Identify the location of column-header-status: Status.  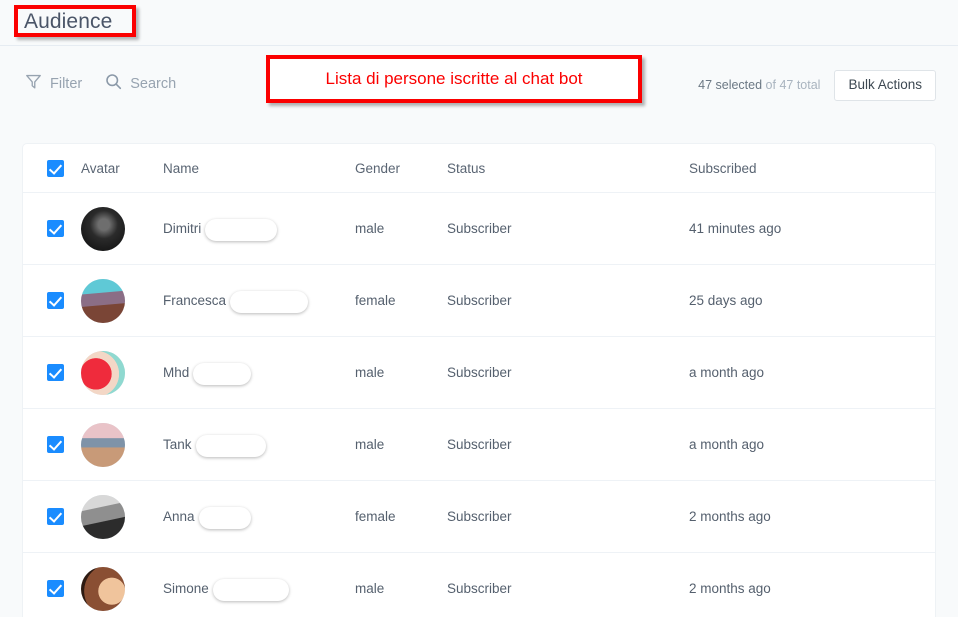
(568, 168).